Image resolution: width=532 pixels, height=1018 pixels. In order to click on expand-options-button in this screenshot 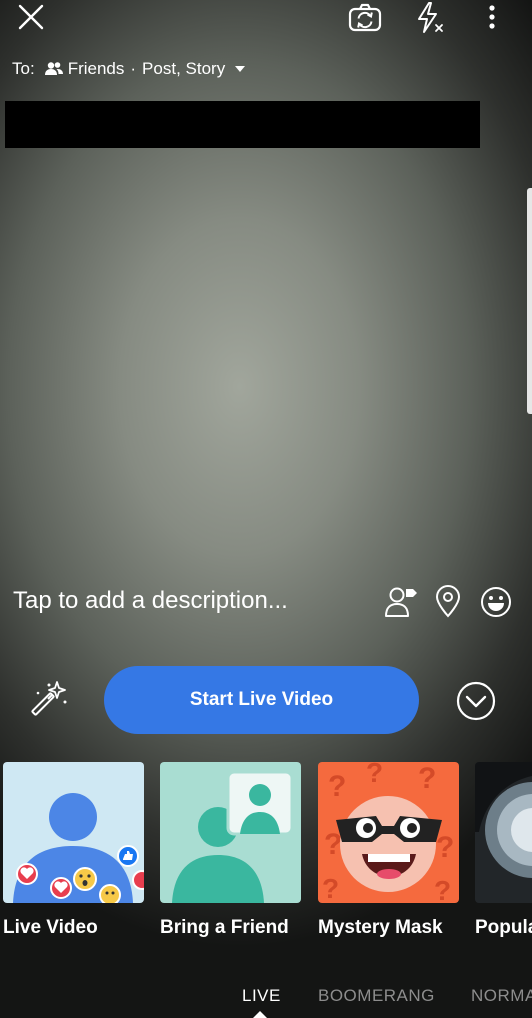, I will do `click(476, 701)`.